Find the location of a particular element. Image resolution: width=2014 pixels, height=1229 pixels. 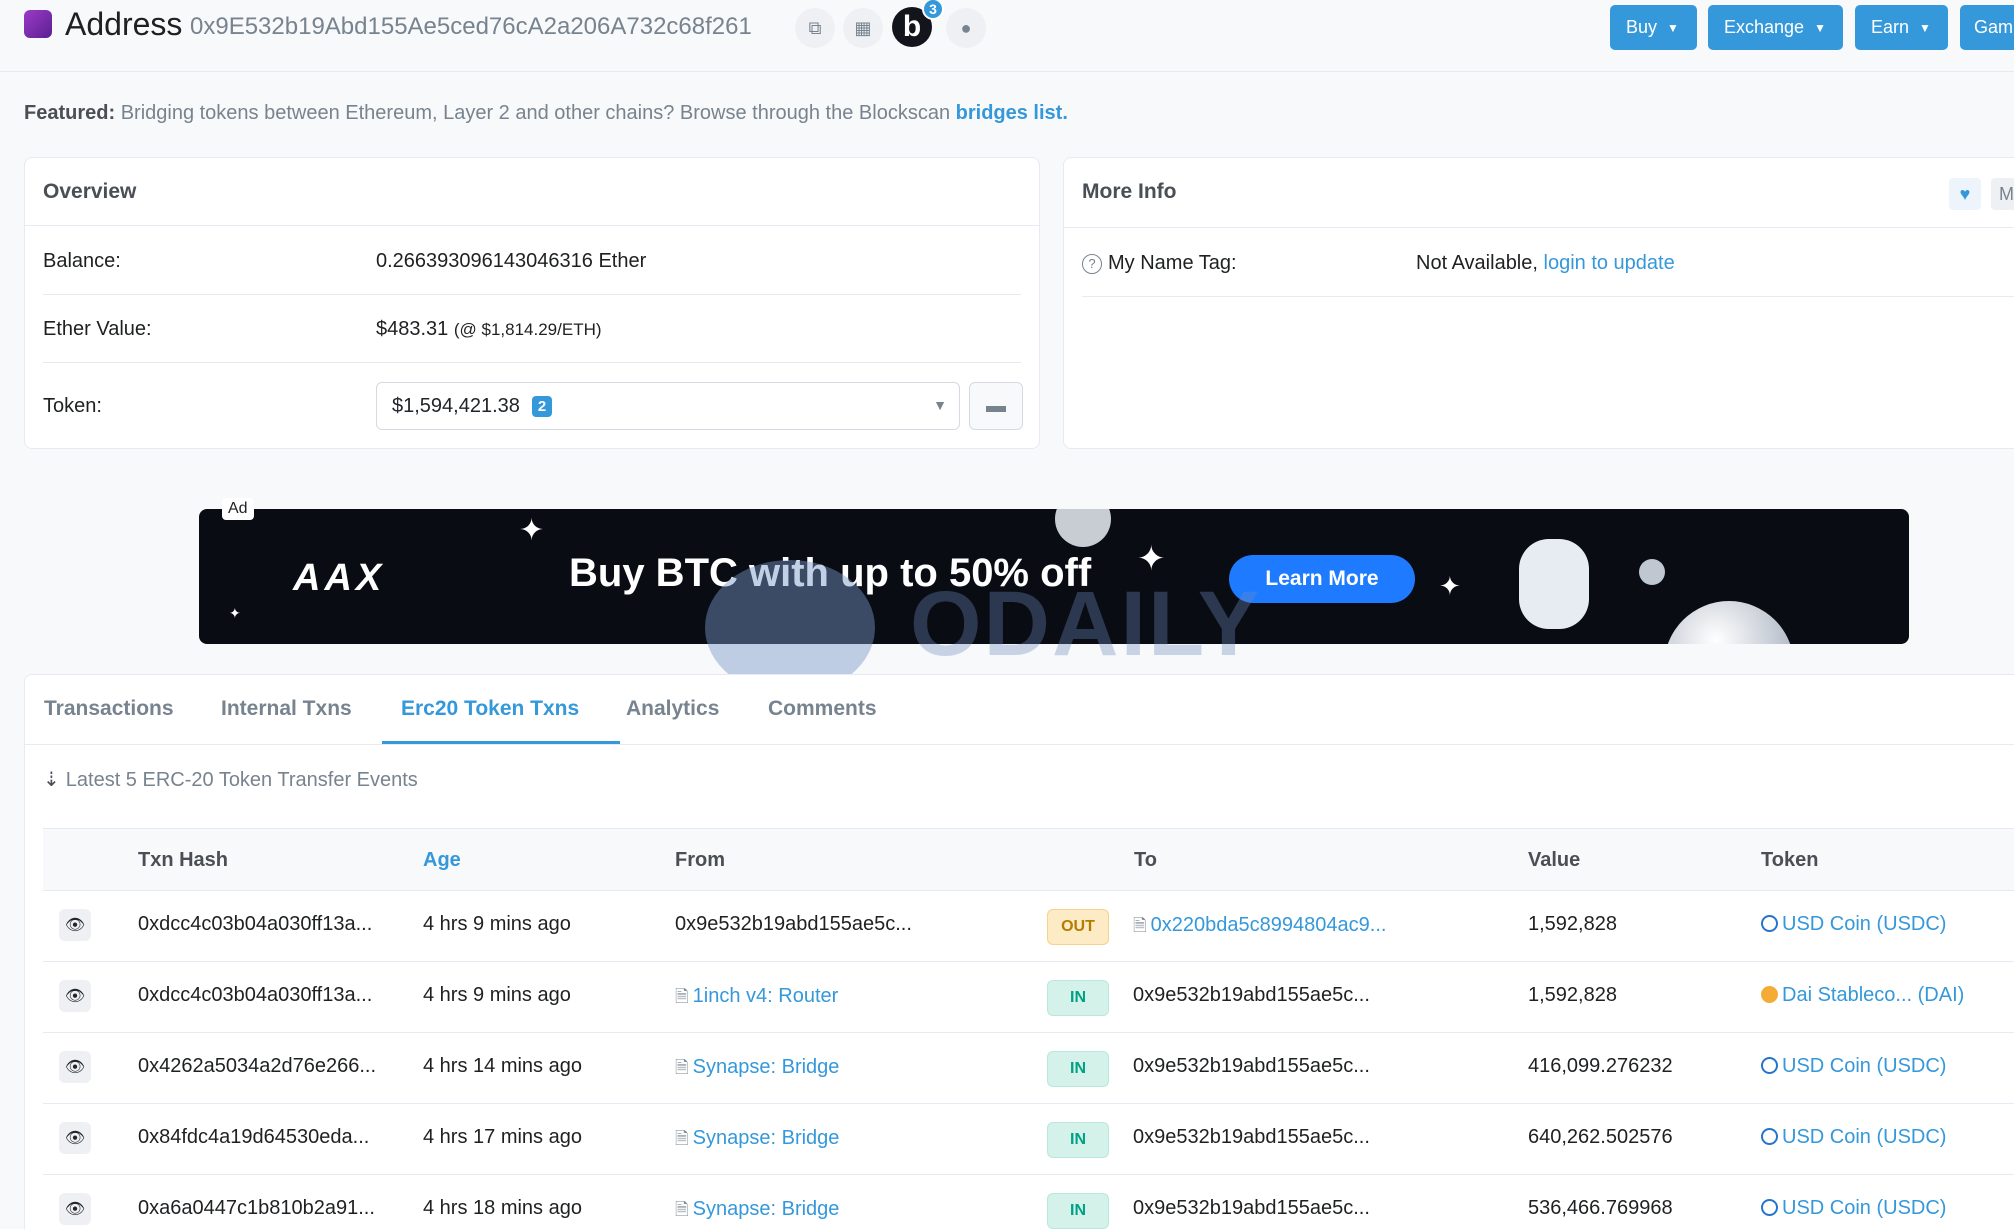

txn-value: 640,262.502576 is located at coordinates (1600, 1137).